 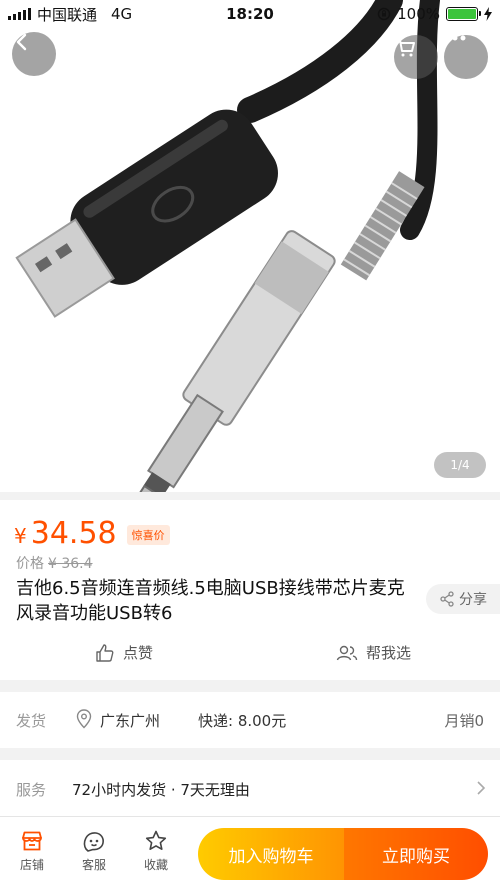 I want to click on carrier-name: 中国联通, so click(x=67, y=14).